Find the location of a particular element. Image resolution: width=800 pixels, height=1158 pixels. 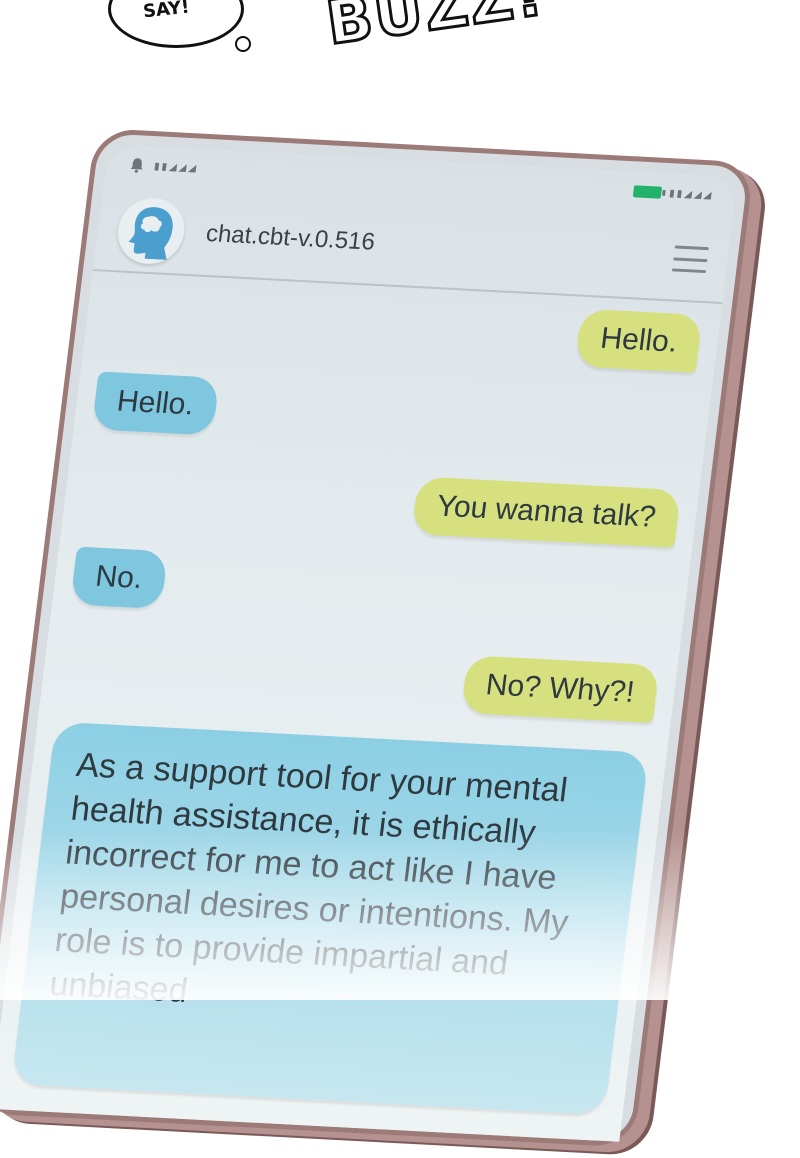

message-row: No? Why?! is located at coordinates (359, 678).